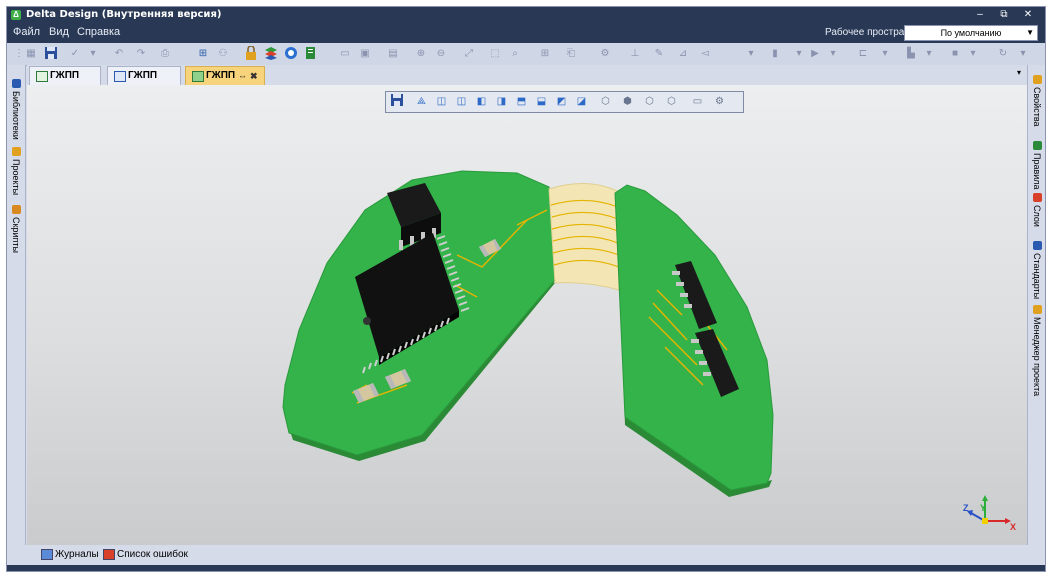  I want to click on panel-tab-standards: Стандарты, so click(1036, 270).